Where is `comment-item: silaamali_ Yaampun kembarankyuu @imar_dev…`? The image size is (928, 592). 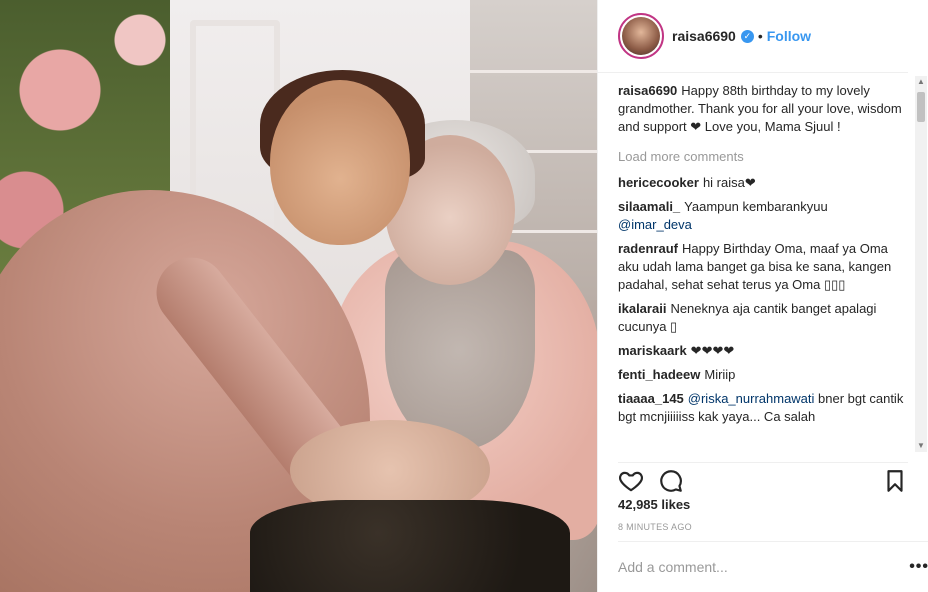
comment-item: silaamali_ Yaampun kembarankyuu @imar_dev… is located at coordinates (761, 216).